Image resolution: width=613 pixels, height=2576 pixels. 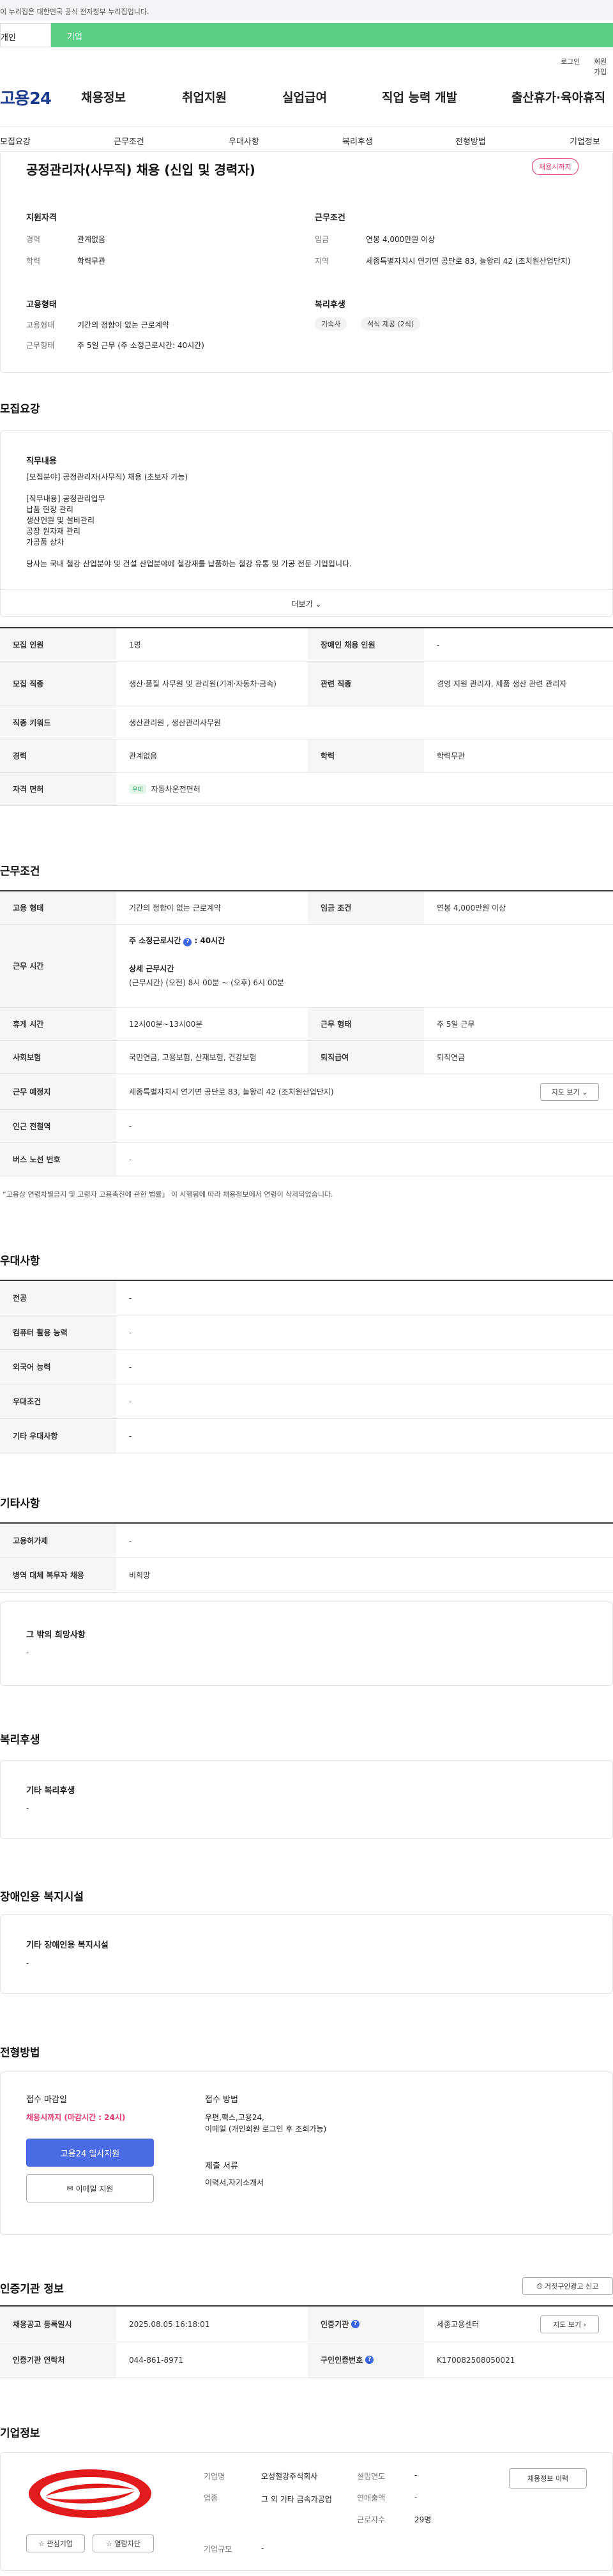 I want to click on company-section-title: 기업정보, so click(x=20, y=2434).